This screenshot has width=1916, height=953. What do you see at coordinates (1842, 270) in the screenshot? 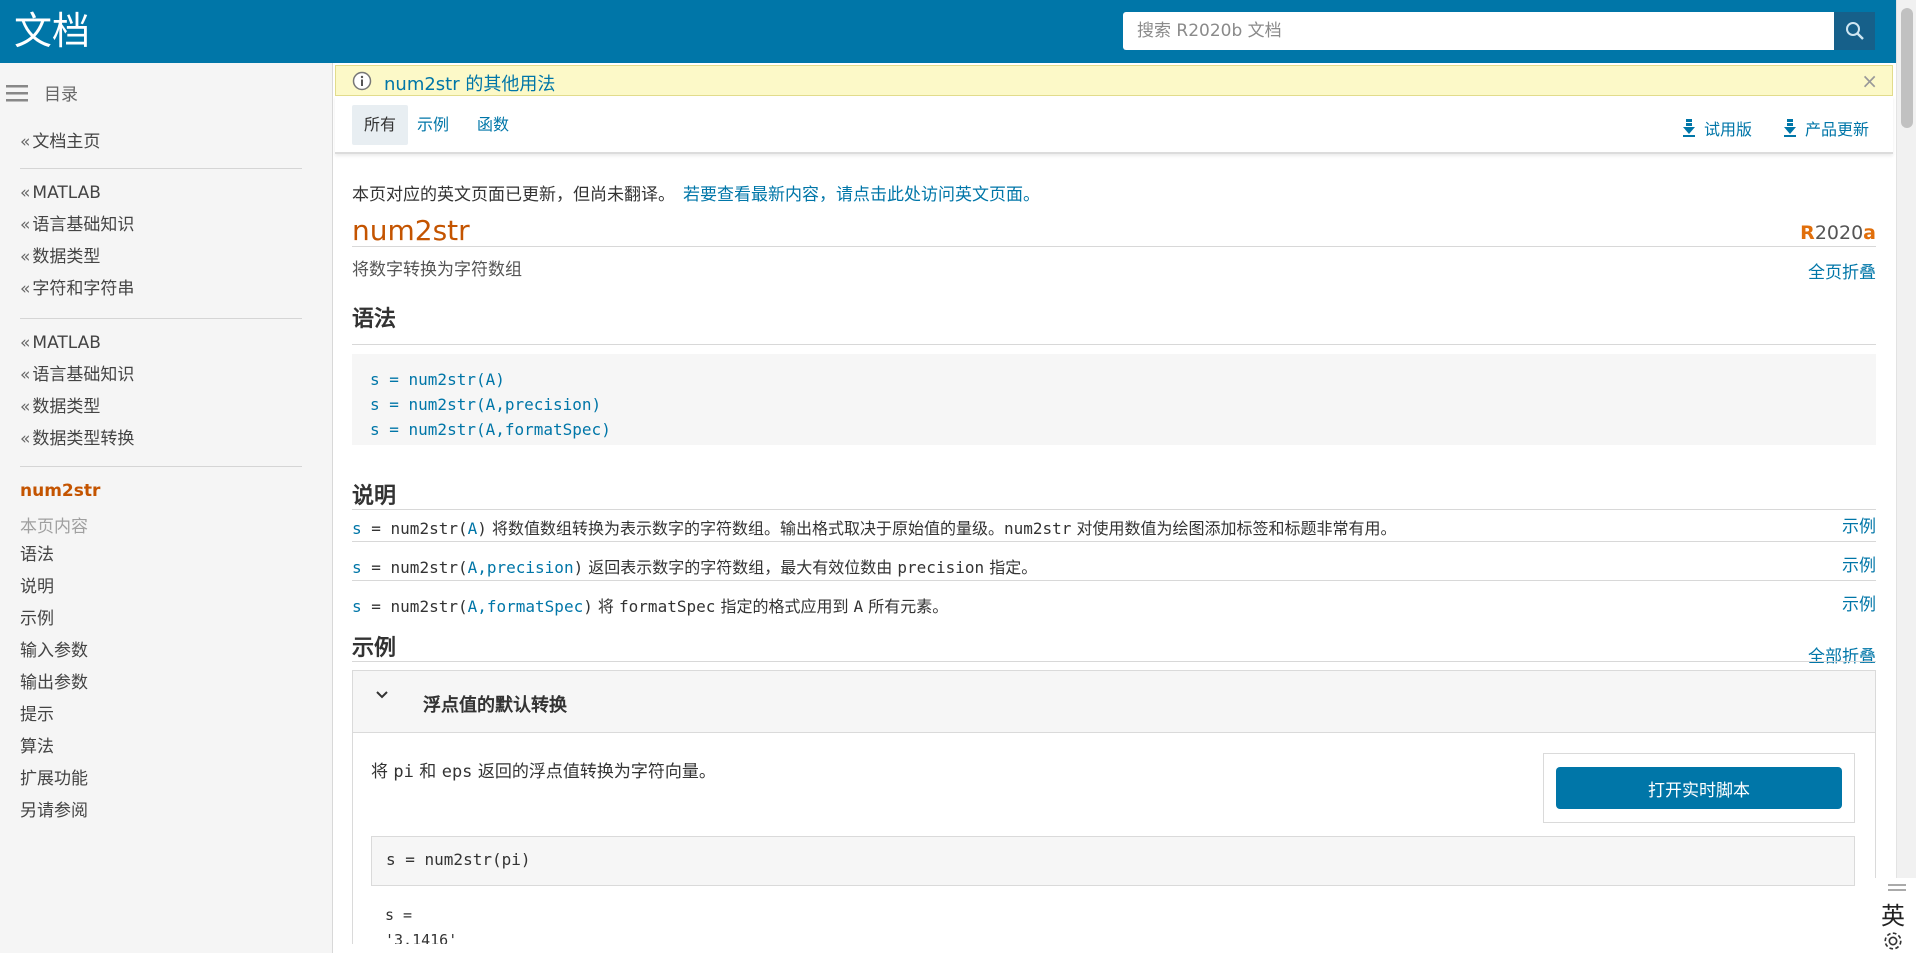
I see `collapse-page-link: 全页折叠` at bounding box center [1842, 270].